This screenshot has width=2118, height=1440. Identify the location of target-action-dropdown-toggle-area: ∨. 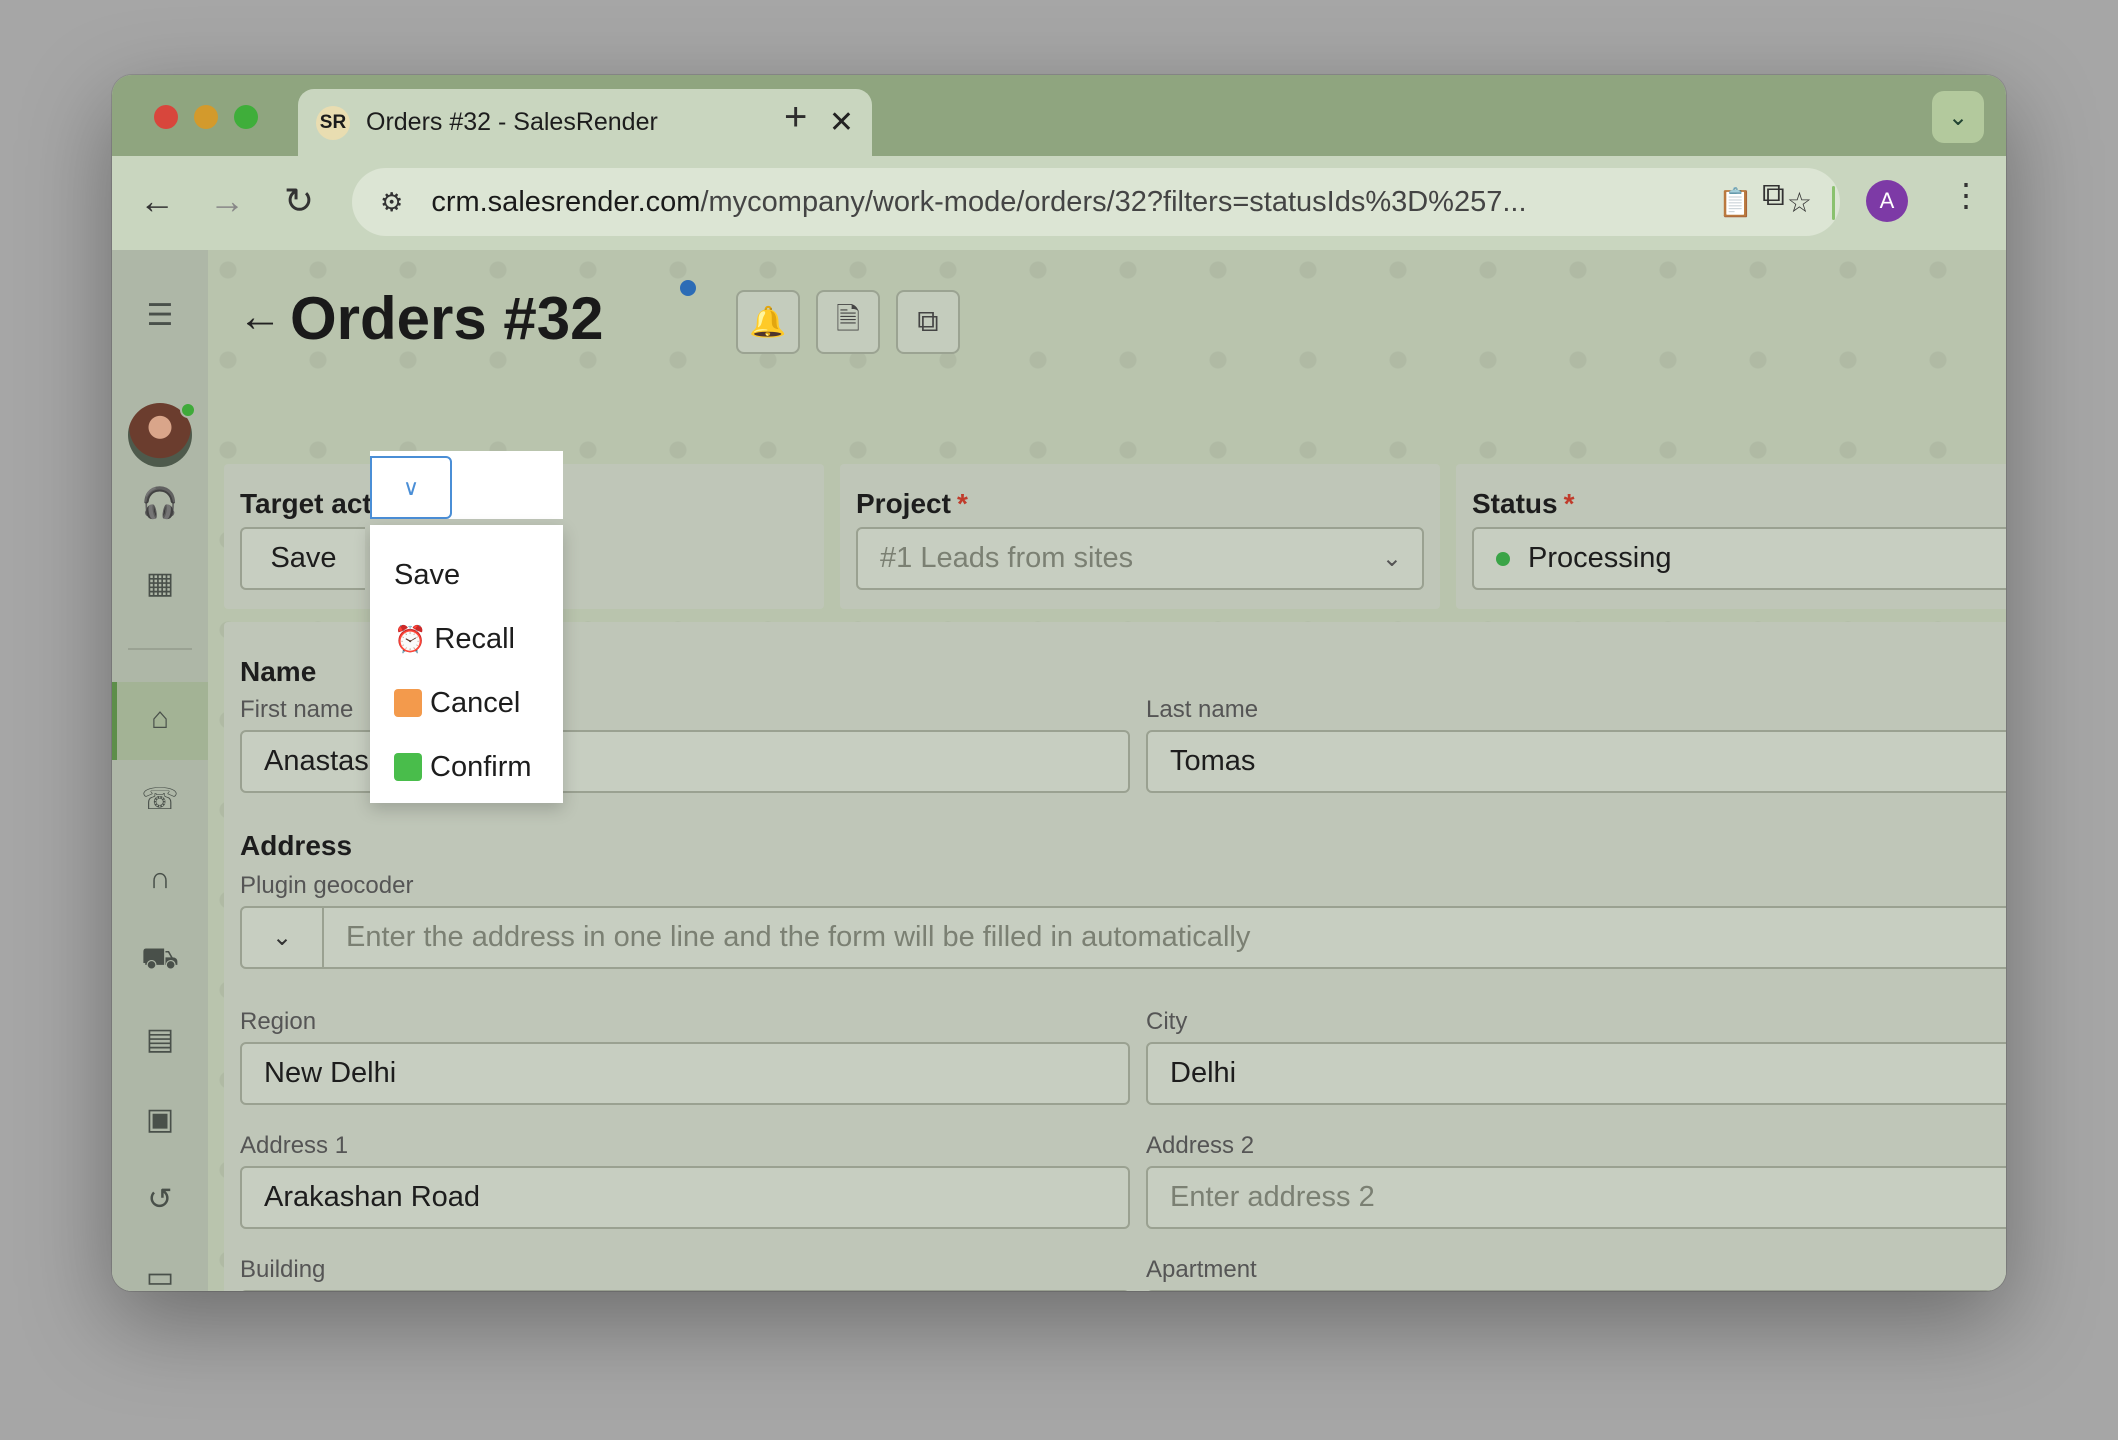
(466, 485).